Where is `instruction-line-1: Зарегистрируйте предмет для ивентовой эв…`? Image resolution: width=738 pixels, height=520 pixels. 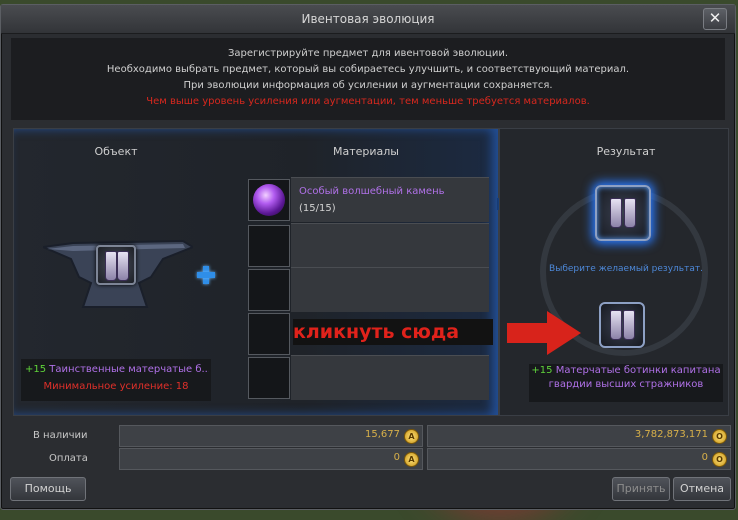
instruction-line-1: Зарегистрируйте предмет для ивентовой эв… is located at coordinates (368, 53).